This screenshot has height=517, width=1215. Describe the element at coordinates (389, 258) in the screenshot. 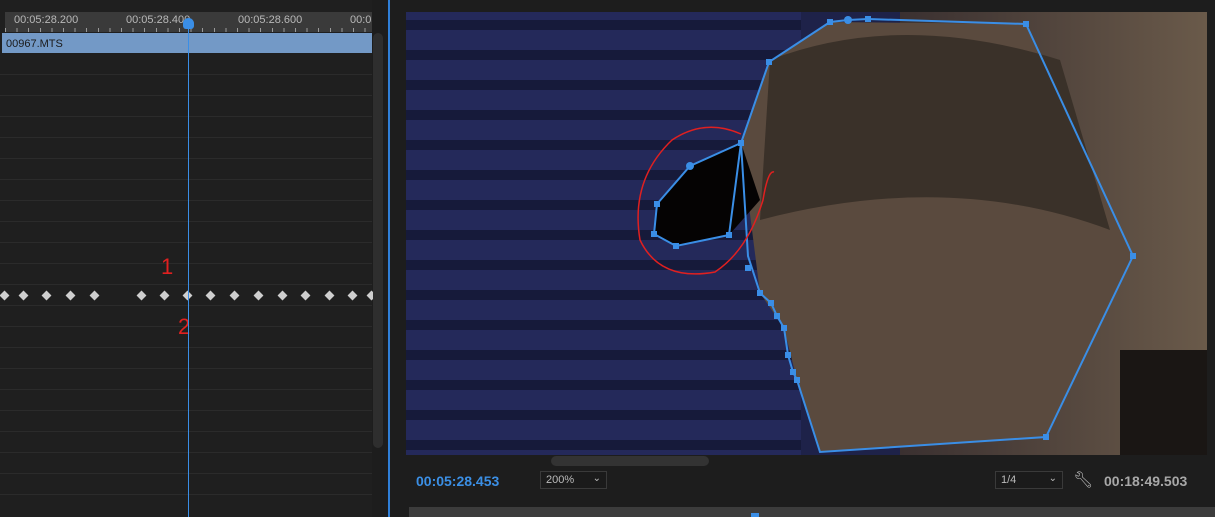

I see `panel-divider` at that location.